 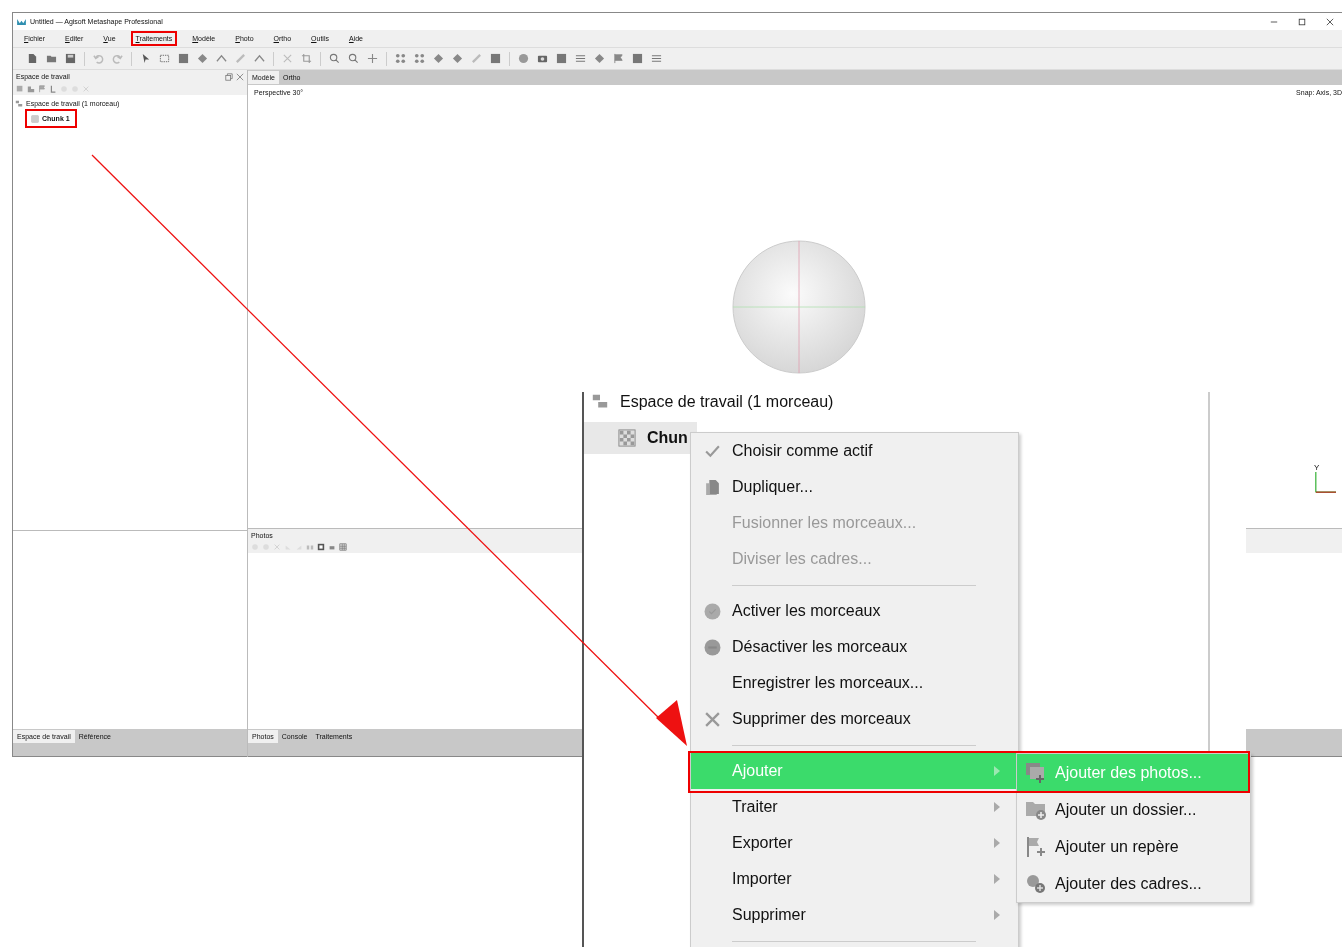 I want to click on zoom-in-icon, so click(x=334, y=58).